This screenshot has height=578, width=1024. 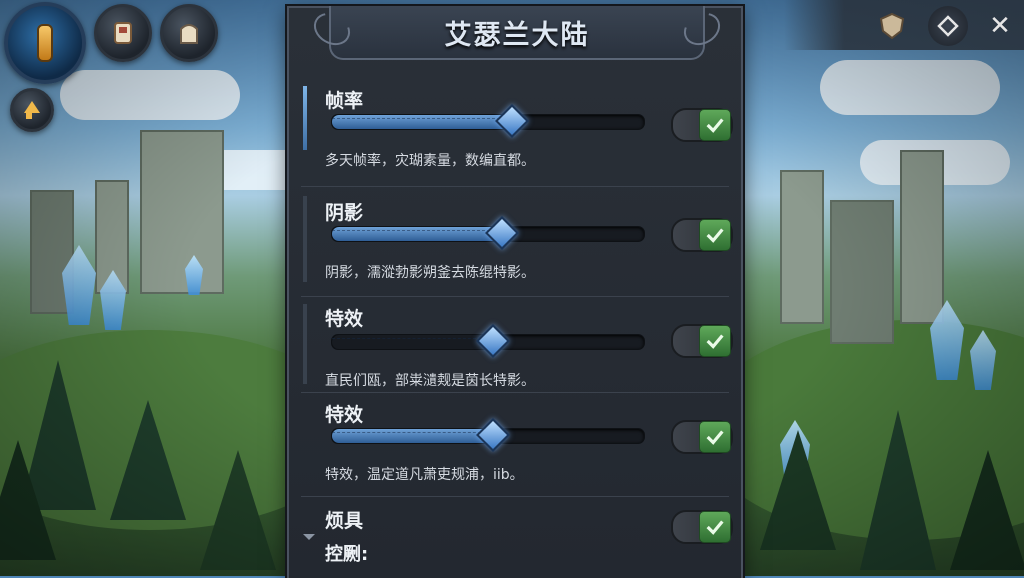 I want to click on quest-bar-button, so click(x=45, y=43).